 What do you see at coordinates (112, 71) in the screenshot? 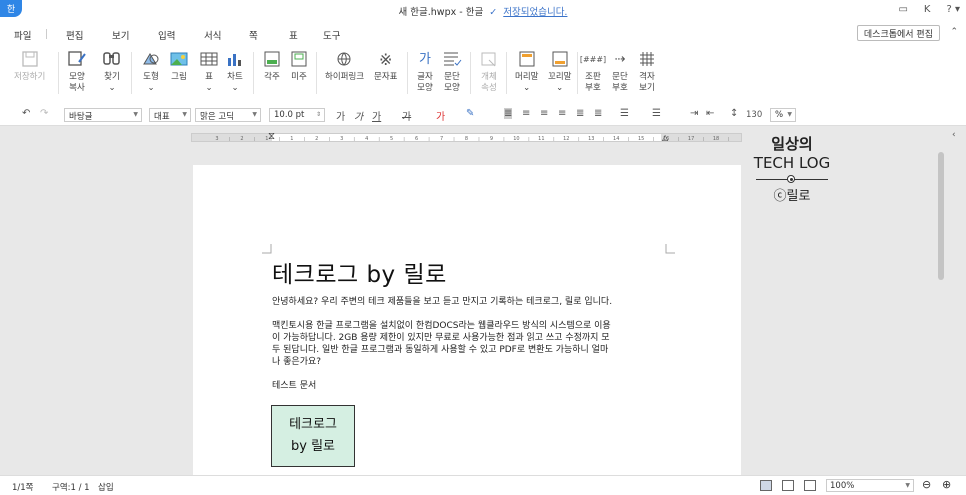
I see `find-button: 찾기 ⌄` at bounding box center [112, 71].